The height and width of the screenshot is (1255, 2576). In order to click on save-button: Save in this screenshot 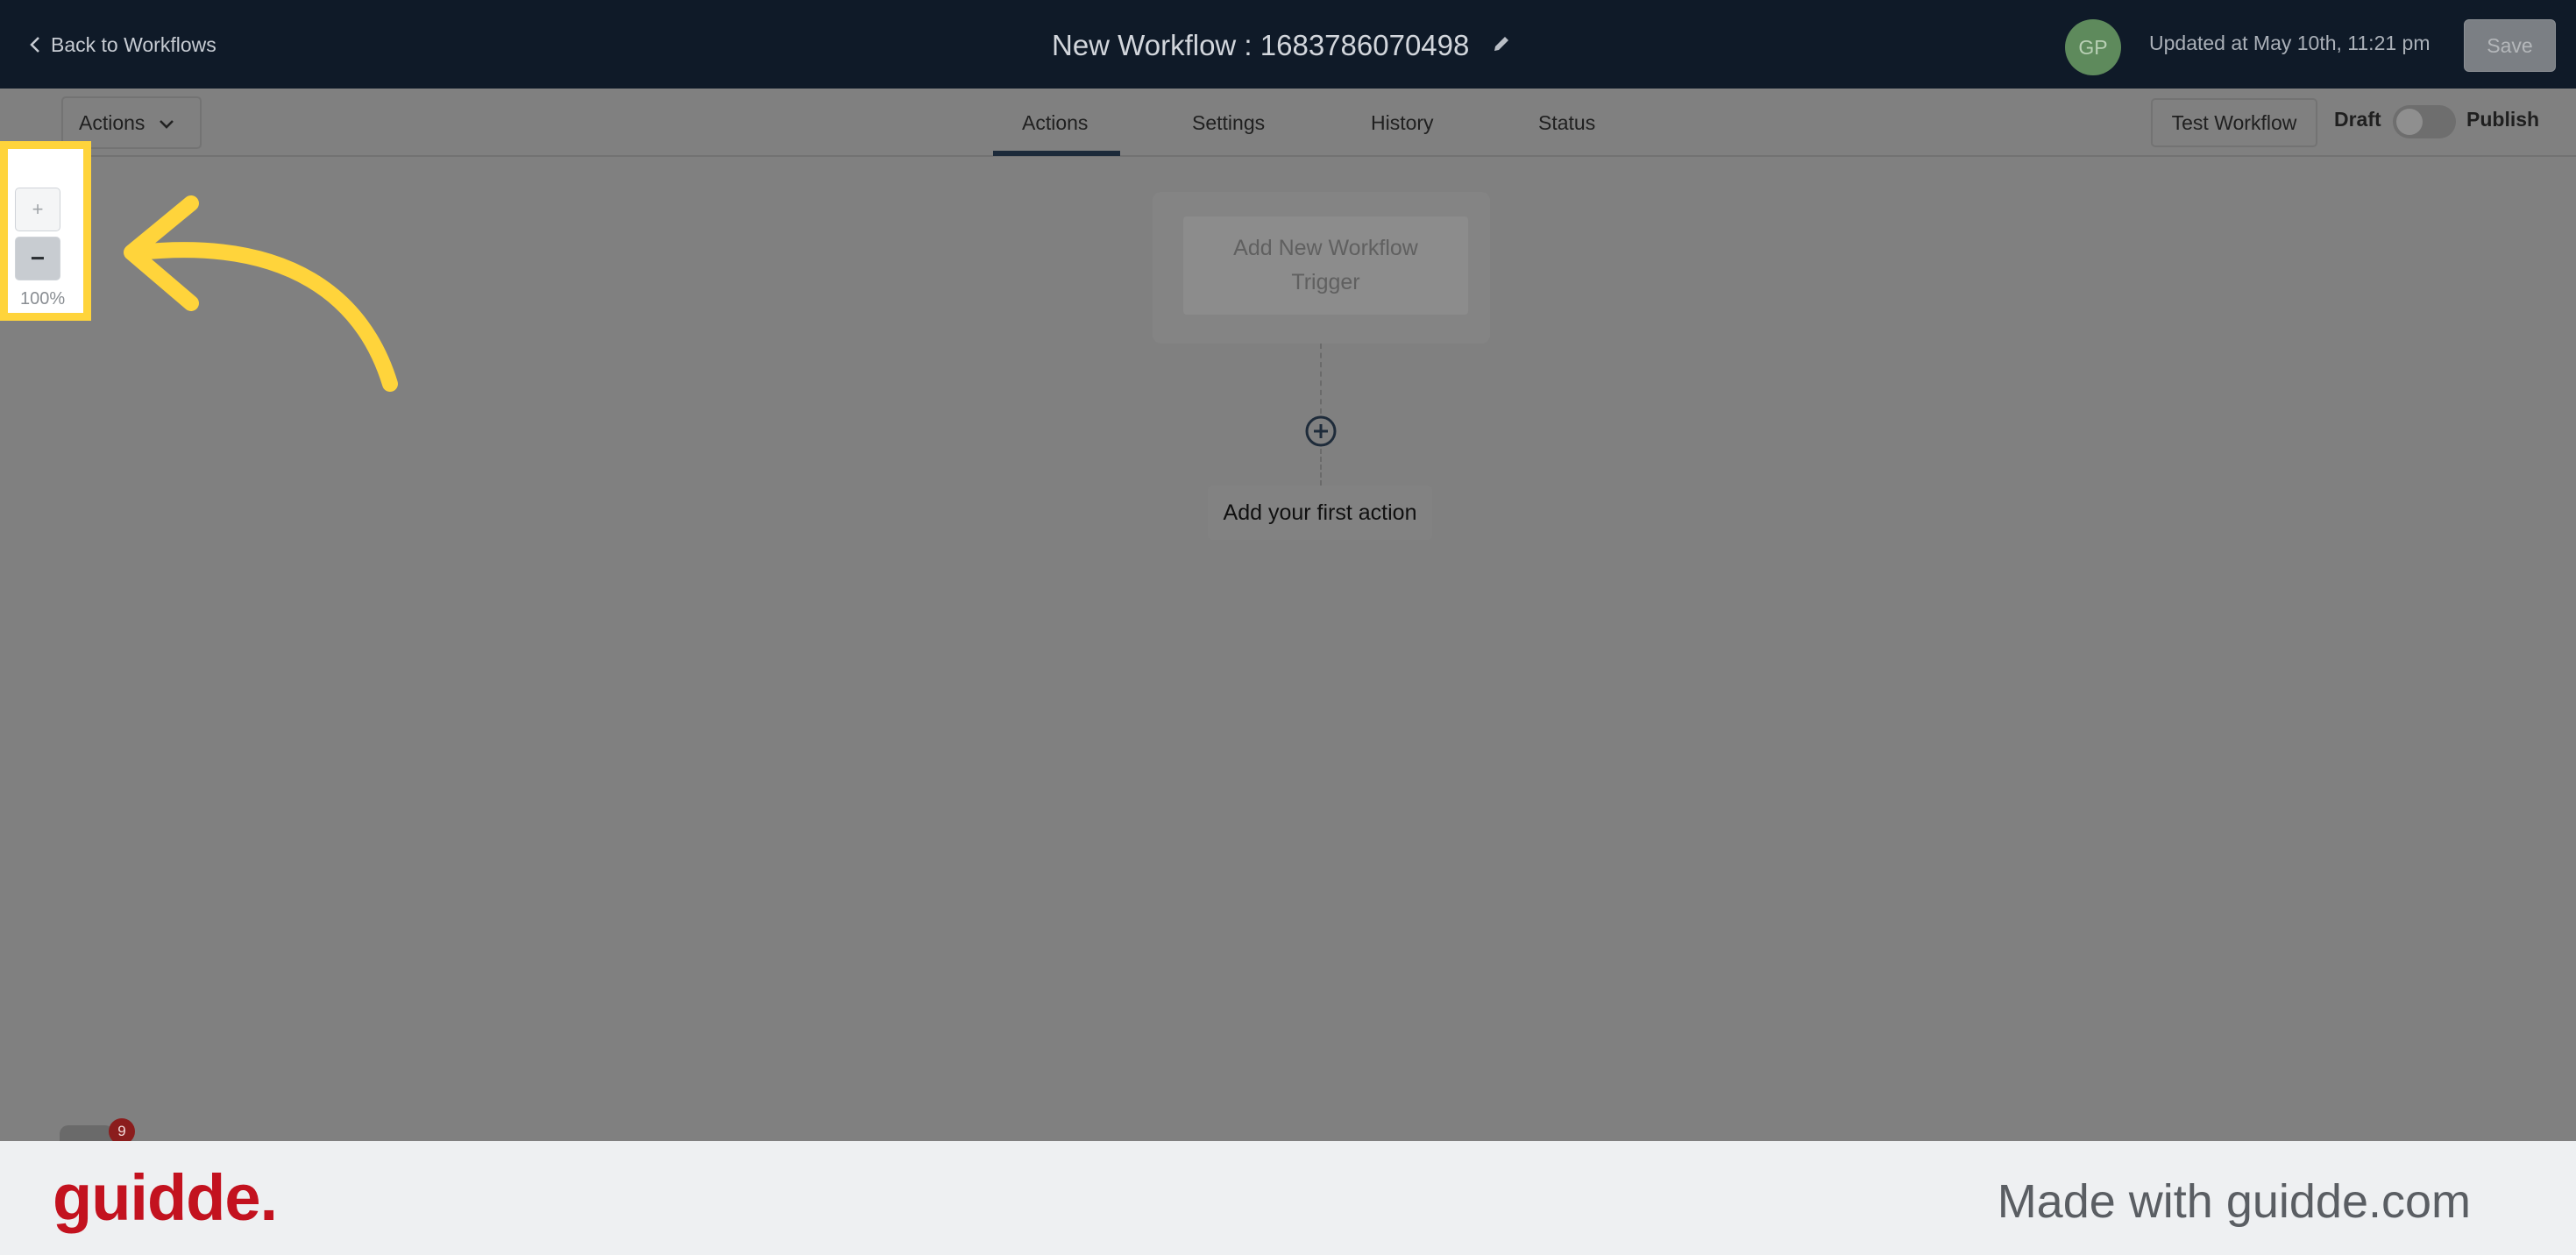, I will do `click(2510, 45)`.